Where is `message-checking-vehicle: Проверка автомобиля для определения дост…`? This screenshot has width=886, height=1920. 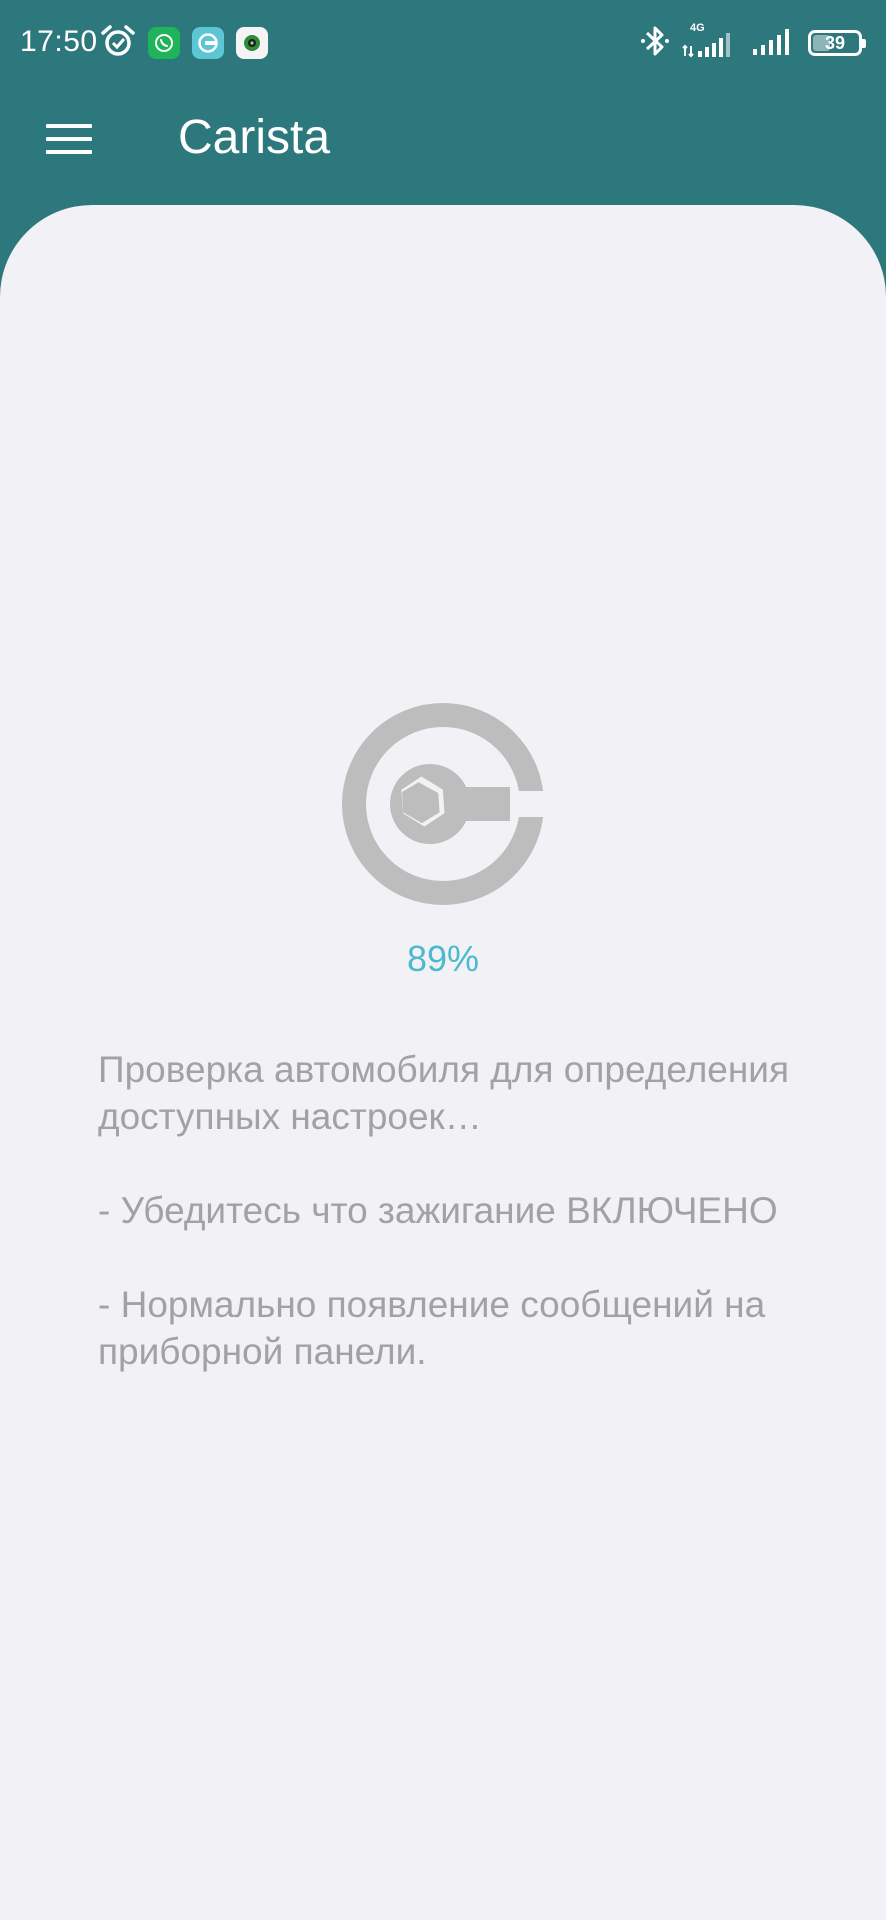 message-checking-vehicle: Проверка автомобиля для определения дост… is located at coordinates (444, 1093).